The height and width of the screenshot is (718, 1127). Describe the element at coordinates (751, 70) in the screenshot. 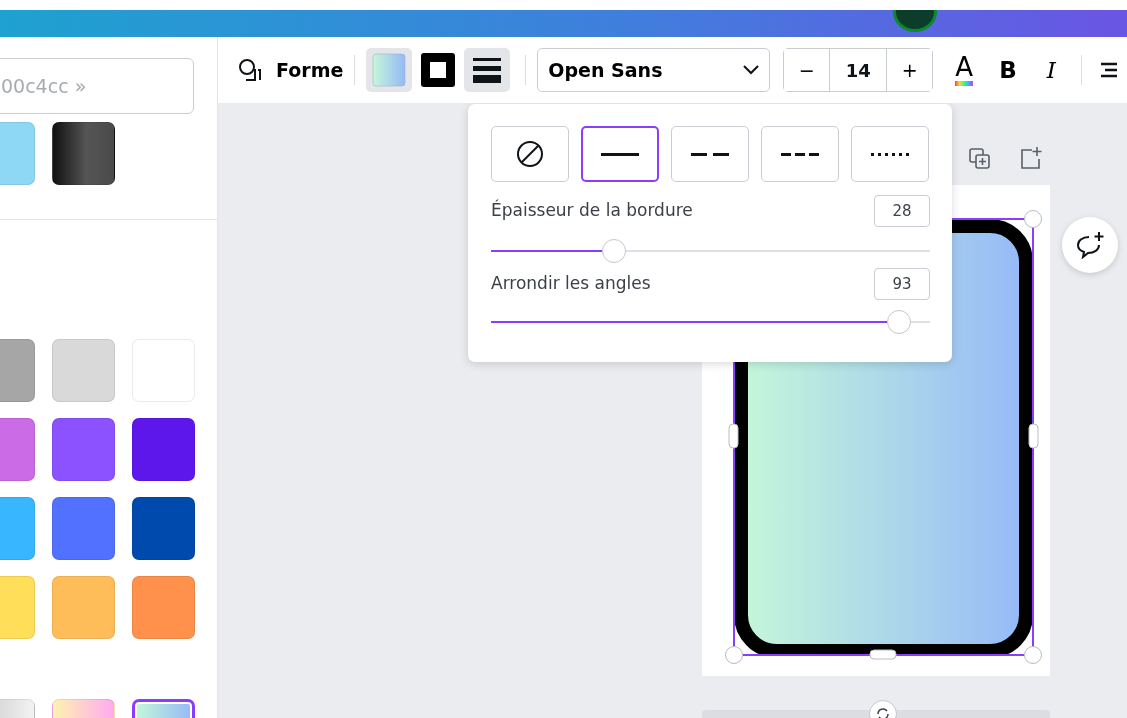

I see `chevron-down-icon` at that location.